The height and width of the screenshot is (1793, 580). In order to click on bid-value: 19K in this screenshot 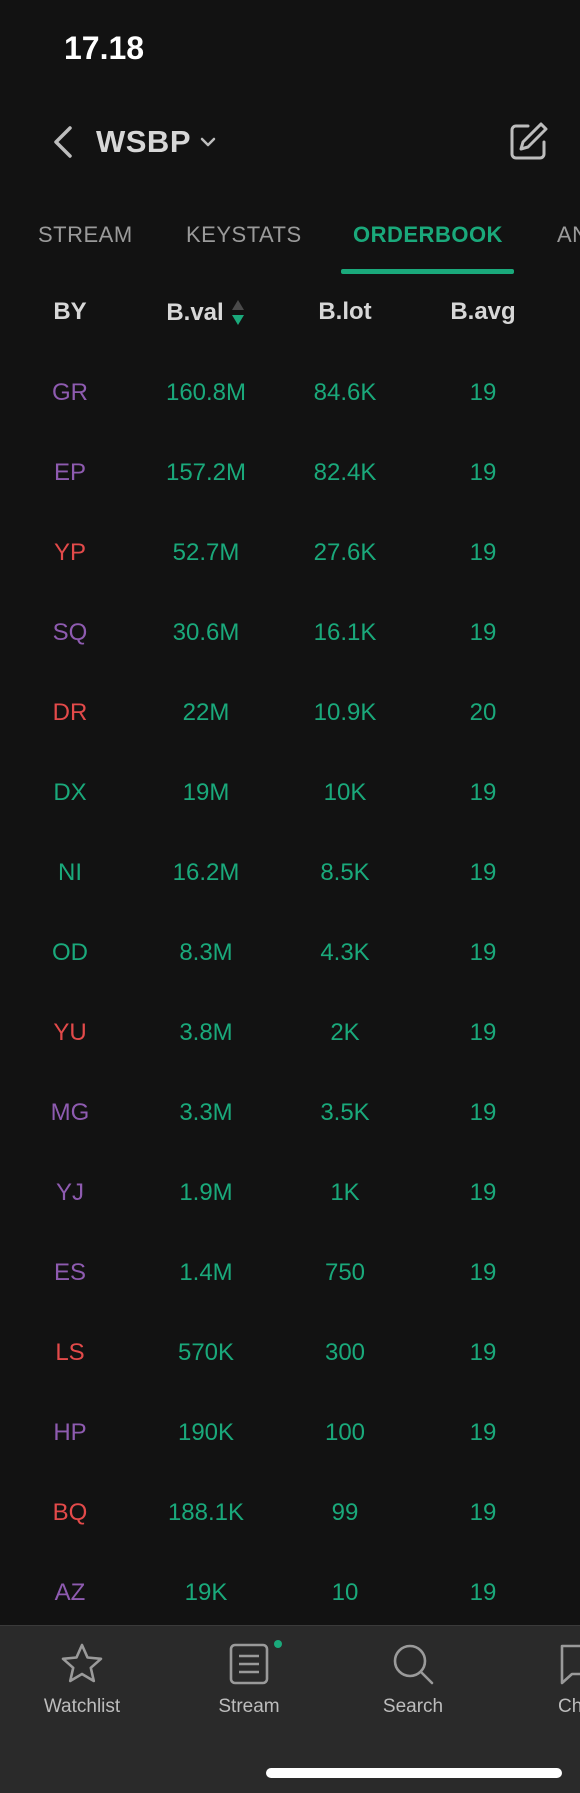, I will do `click(206, 1592)`.